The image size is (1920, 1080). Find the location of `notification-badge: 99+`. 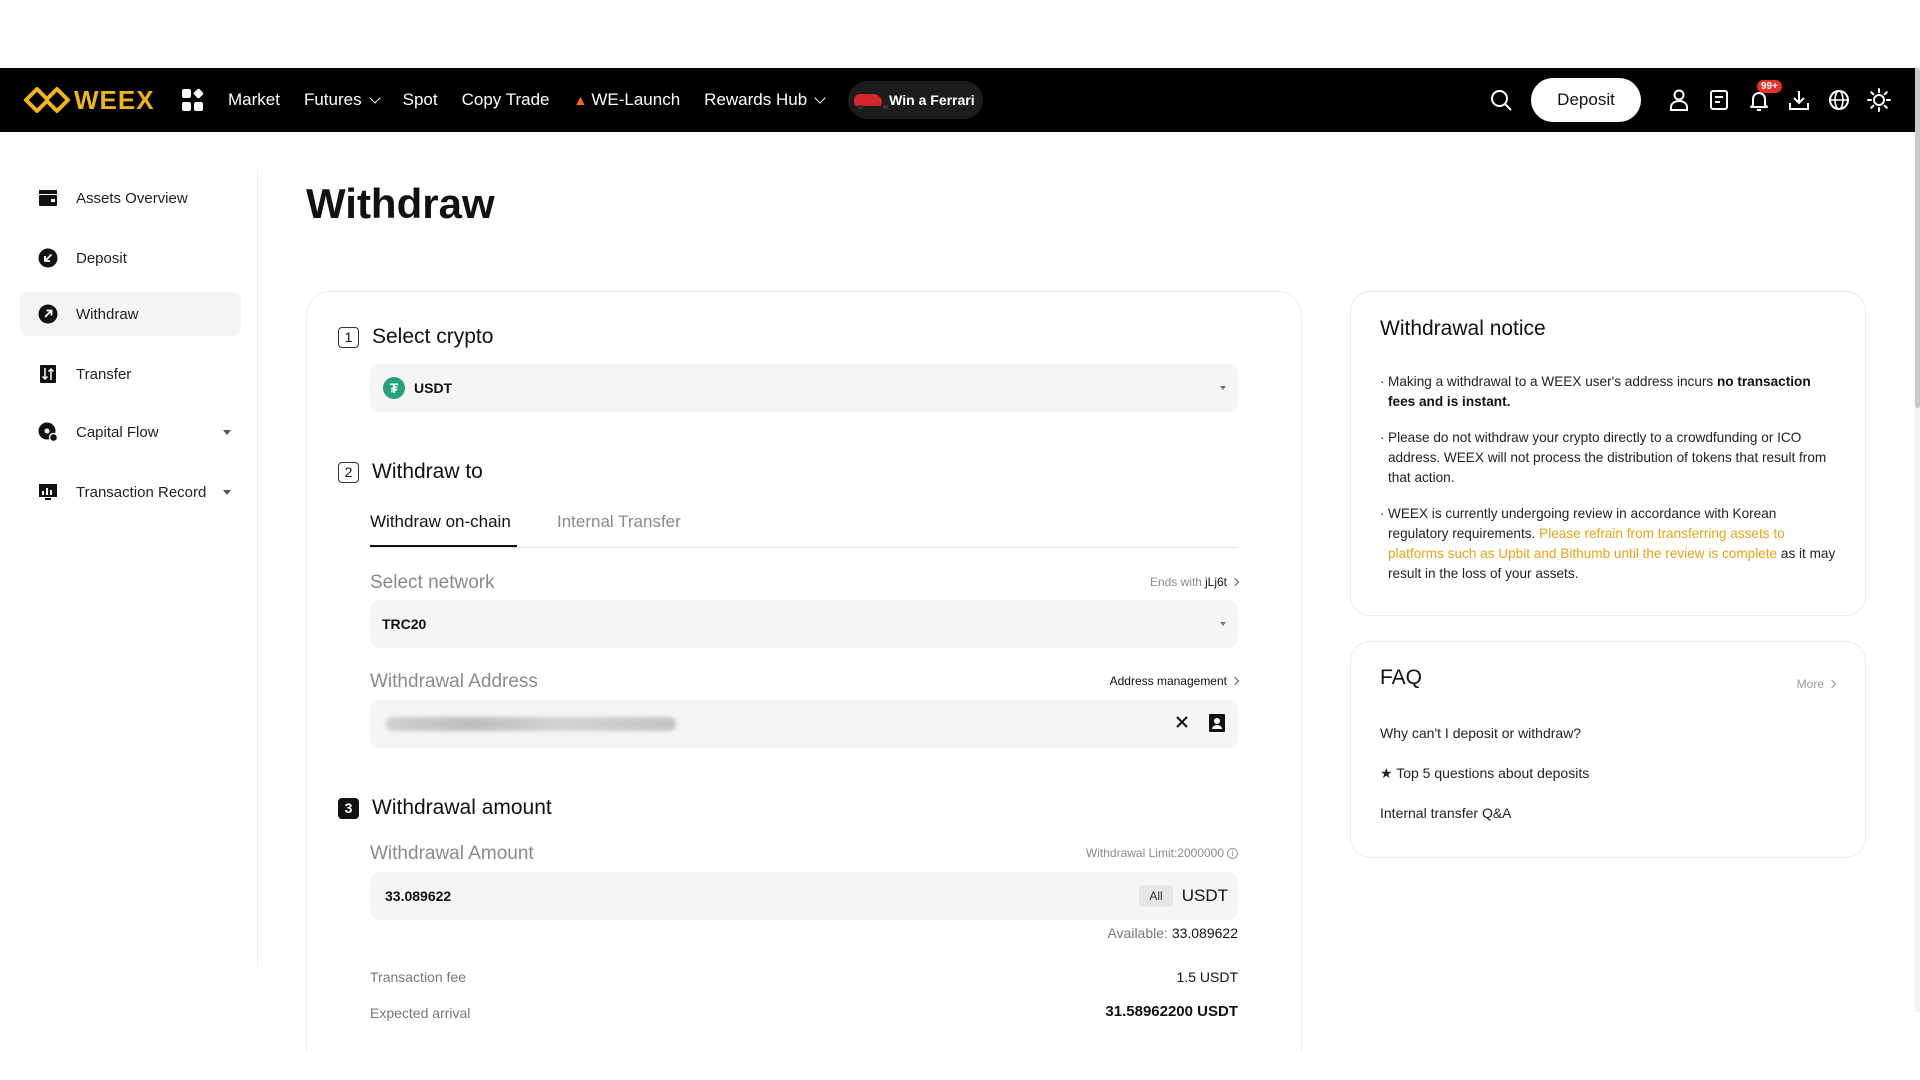

notification-badge: 99+ is located at coordinates (1769, 86).